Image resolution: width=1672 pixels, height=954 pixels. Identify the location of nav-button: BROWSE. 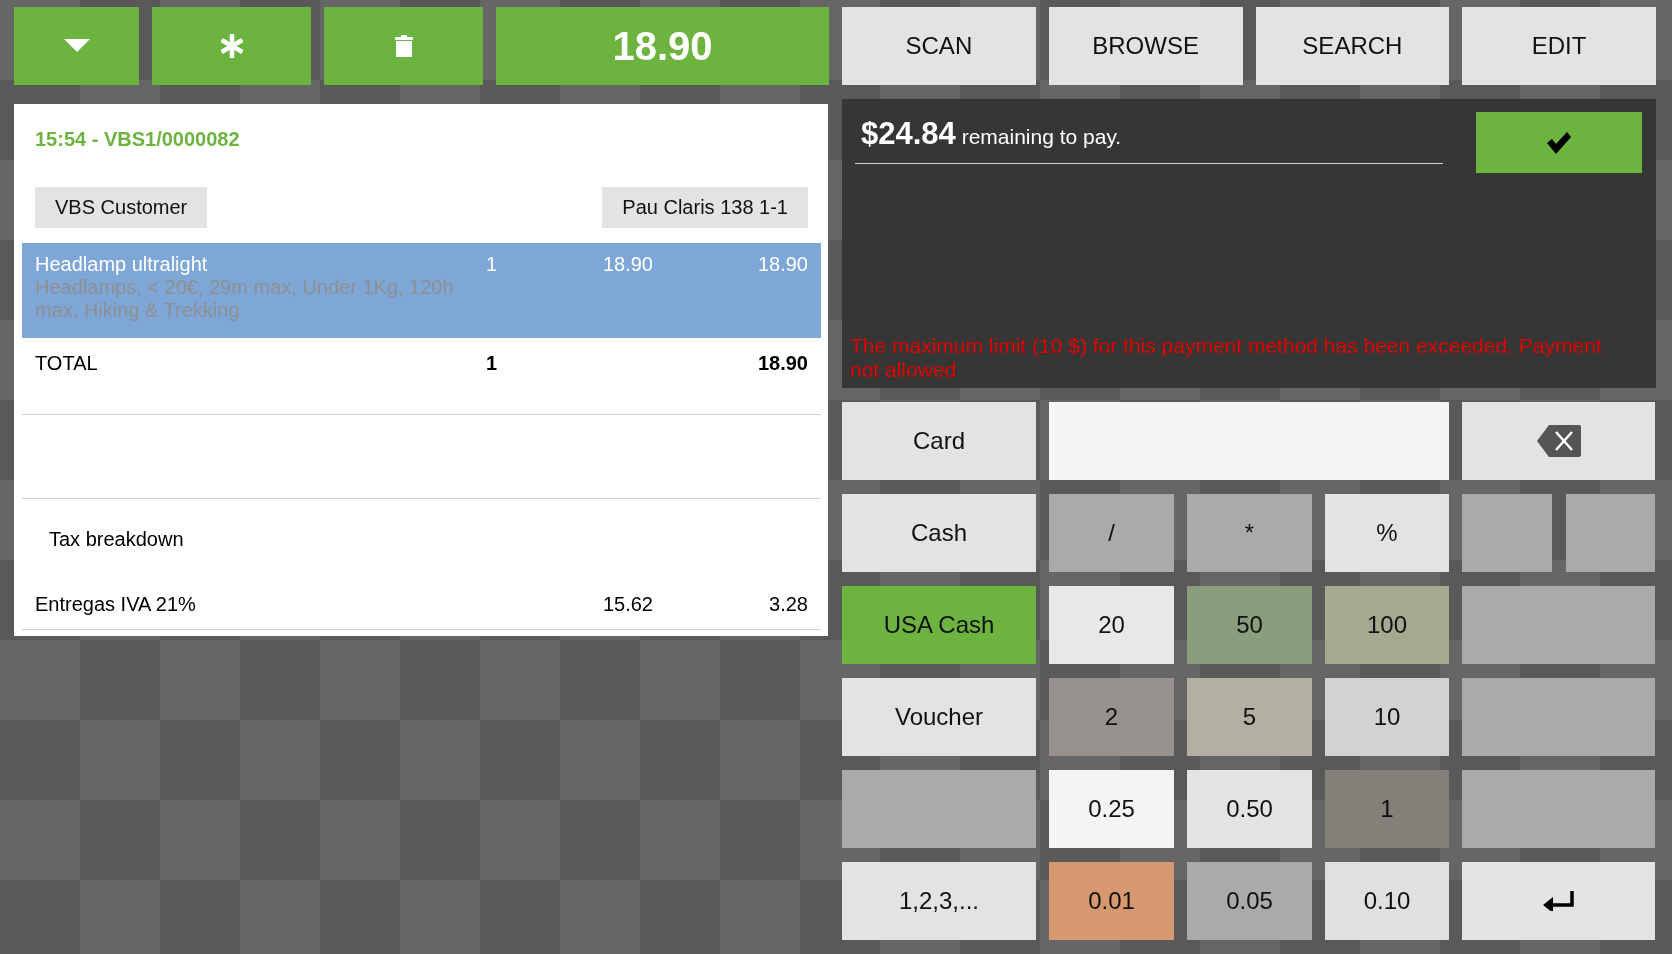
(1145, 46).